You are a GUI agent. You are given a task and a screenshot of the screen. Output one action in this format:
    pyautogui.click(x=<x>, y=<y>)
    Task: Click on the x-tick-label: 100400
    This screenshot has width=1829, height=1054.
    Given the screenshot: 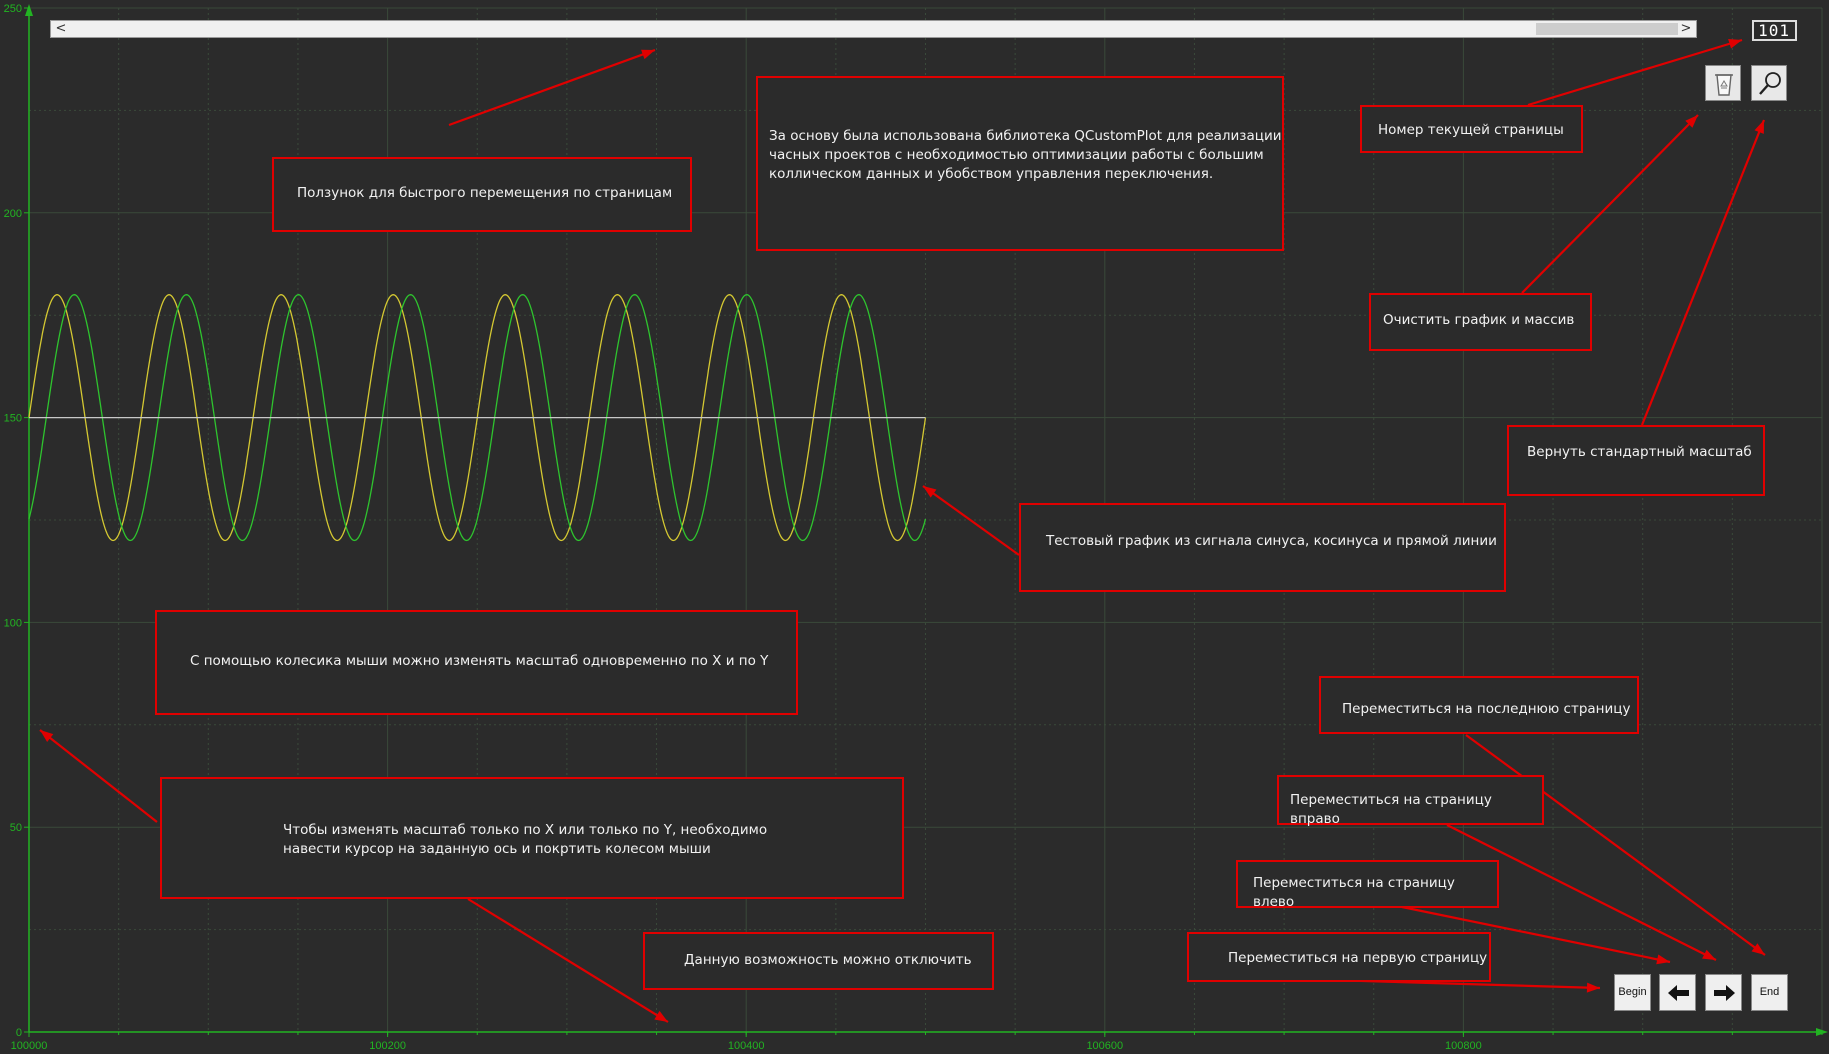 What is the action you would take?
    pyautogui.click(x=746, y=1046)
    